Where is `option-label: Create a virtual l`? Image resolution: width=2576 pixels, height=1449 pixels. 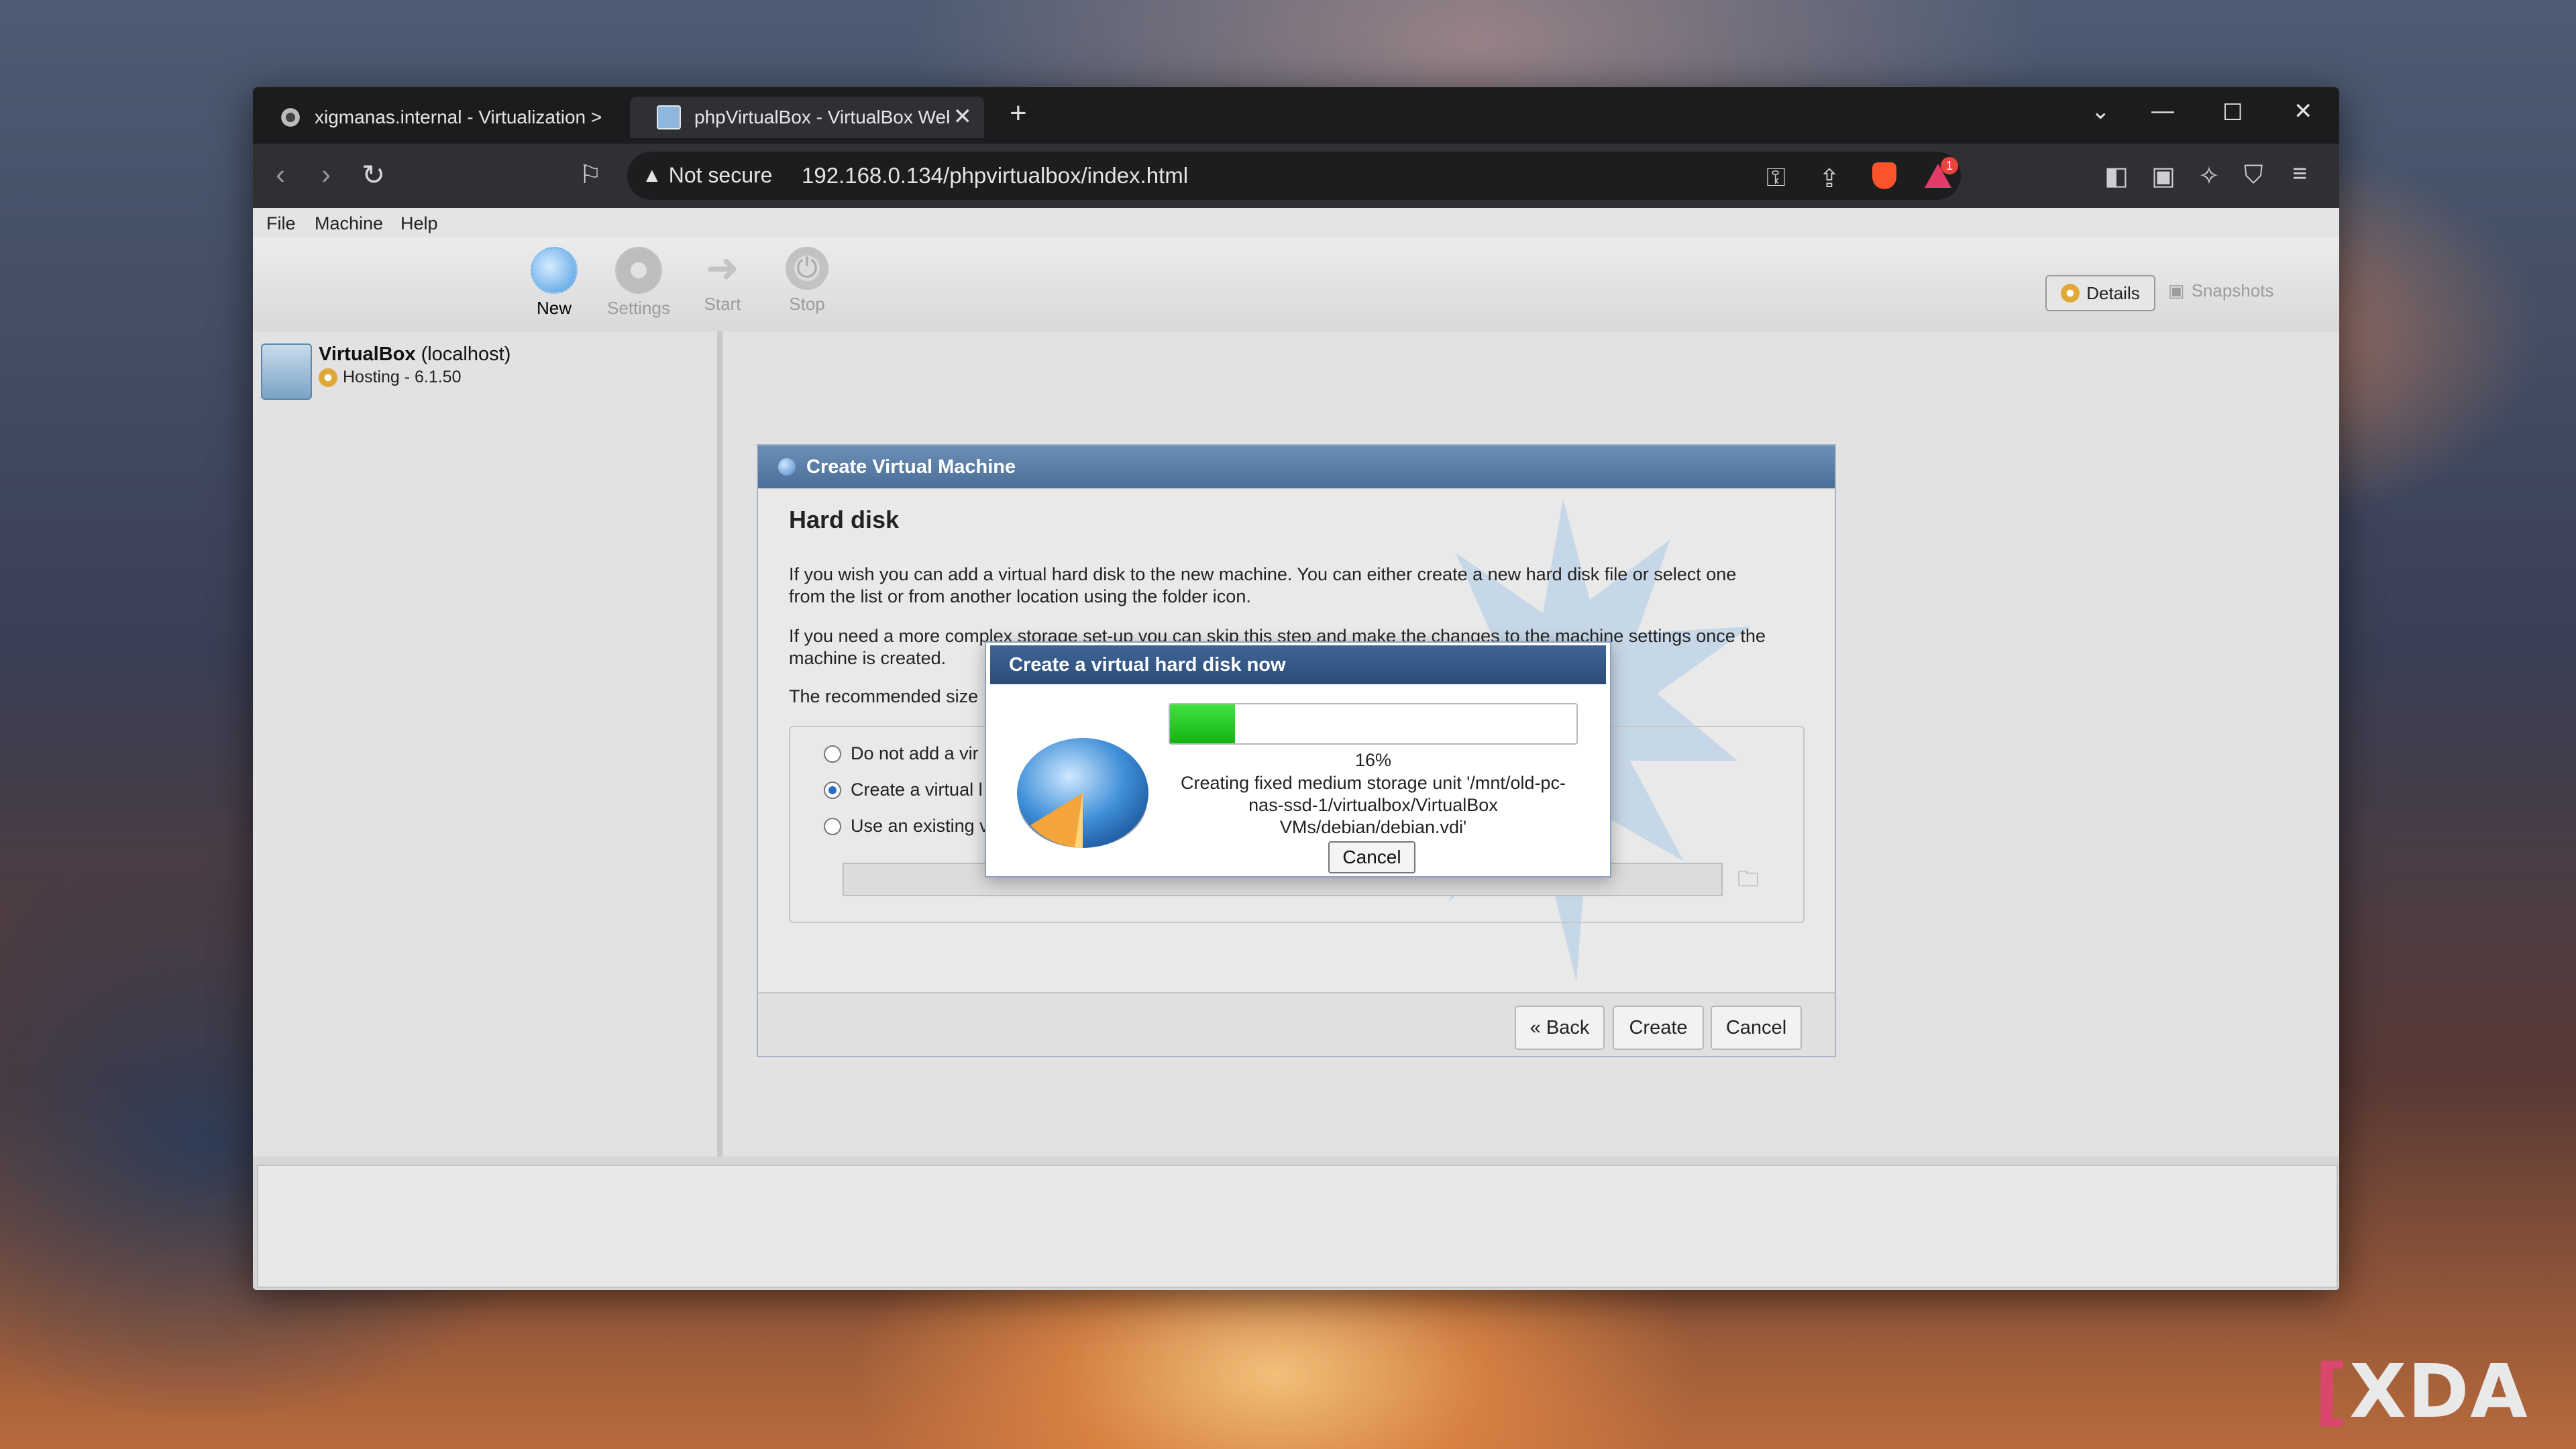
option-label: Create a virtual l is located at coordinates (917, 790).